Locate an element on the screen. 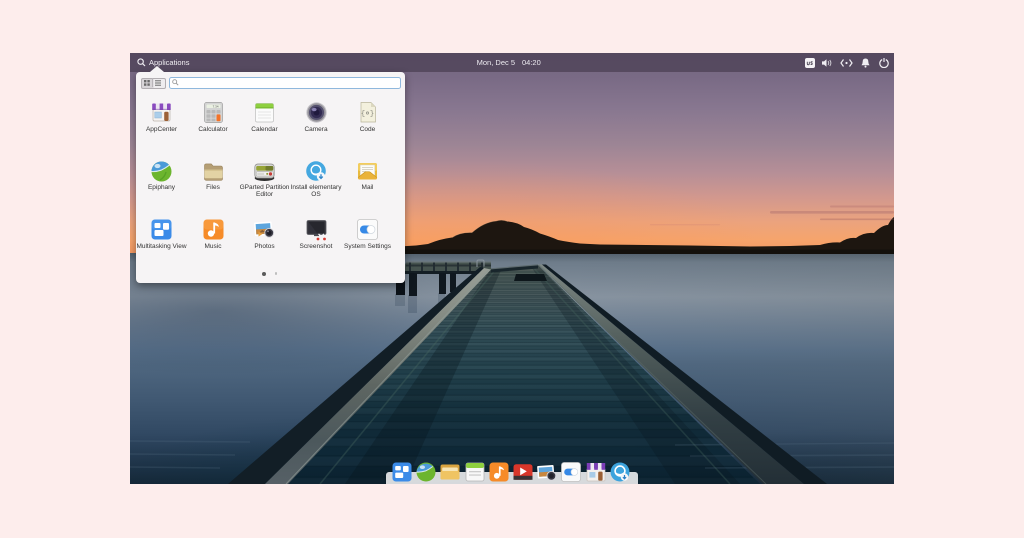 The height and width of the screenshot is (538, 1024). svg-text: 7.34 is located at coordinates (215, 107).